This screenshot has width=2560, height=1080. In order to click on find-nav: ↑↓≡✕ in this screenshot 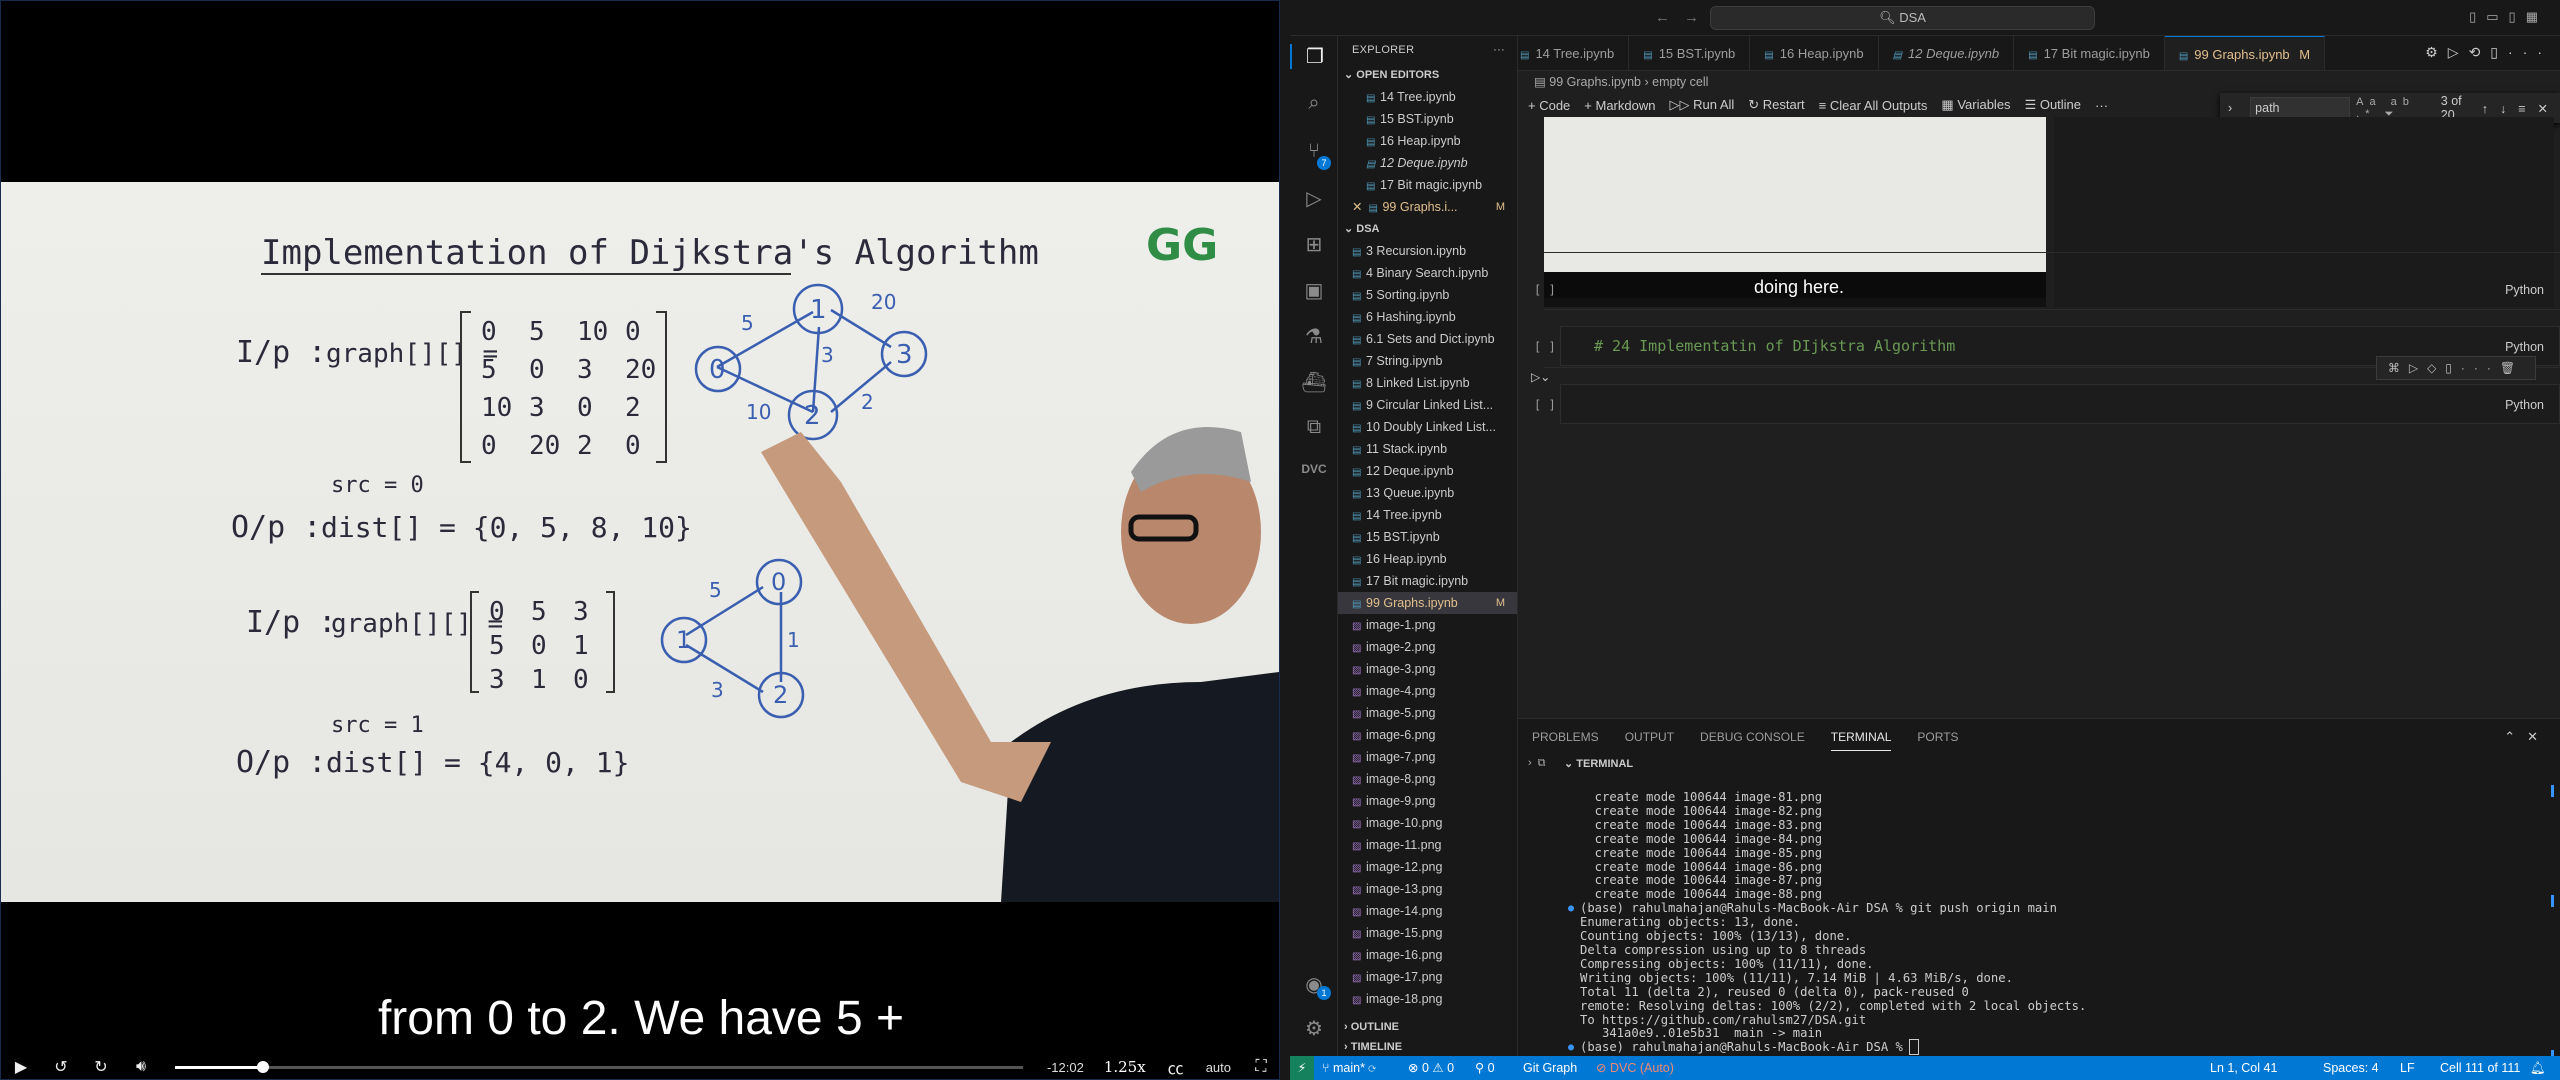, I will do `click(2521, 108)`.